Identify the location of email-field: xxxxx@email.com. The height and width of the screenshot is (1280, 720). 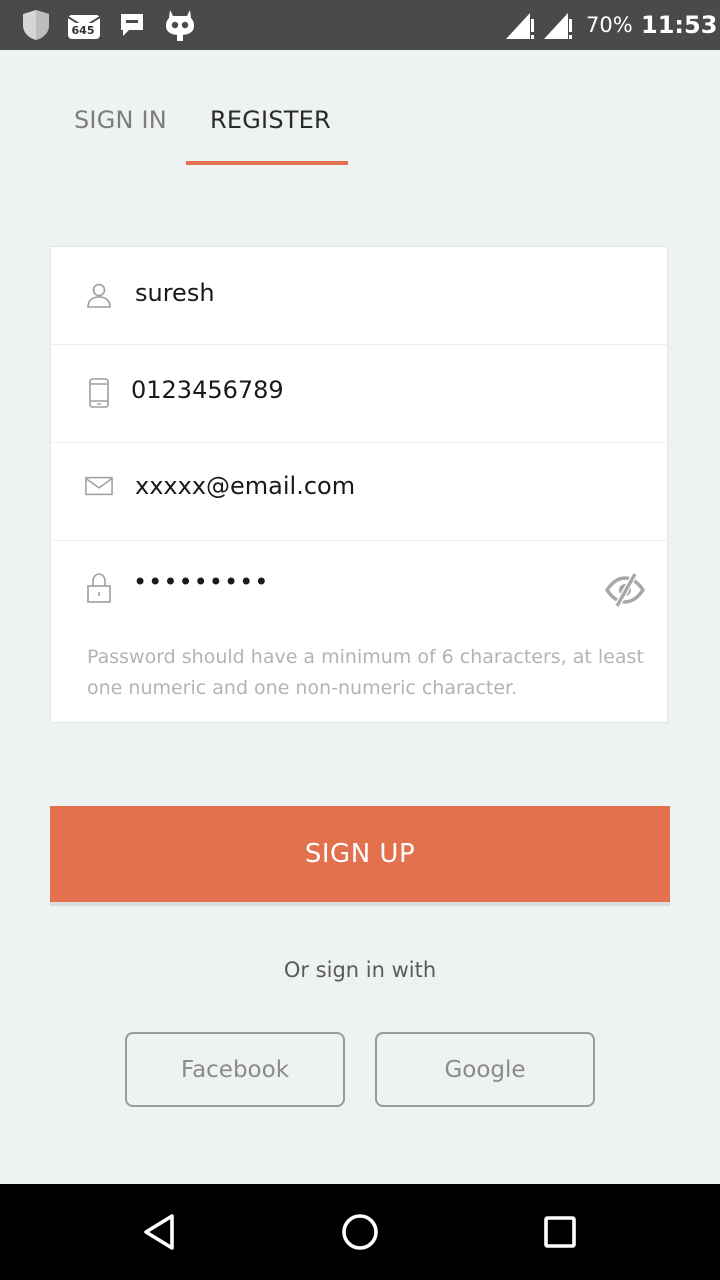
(359, 491).